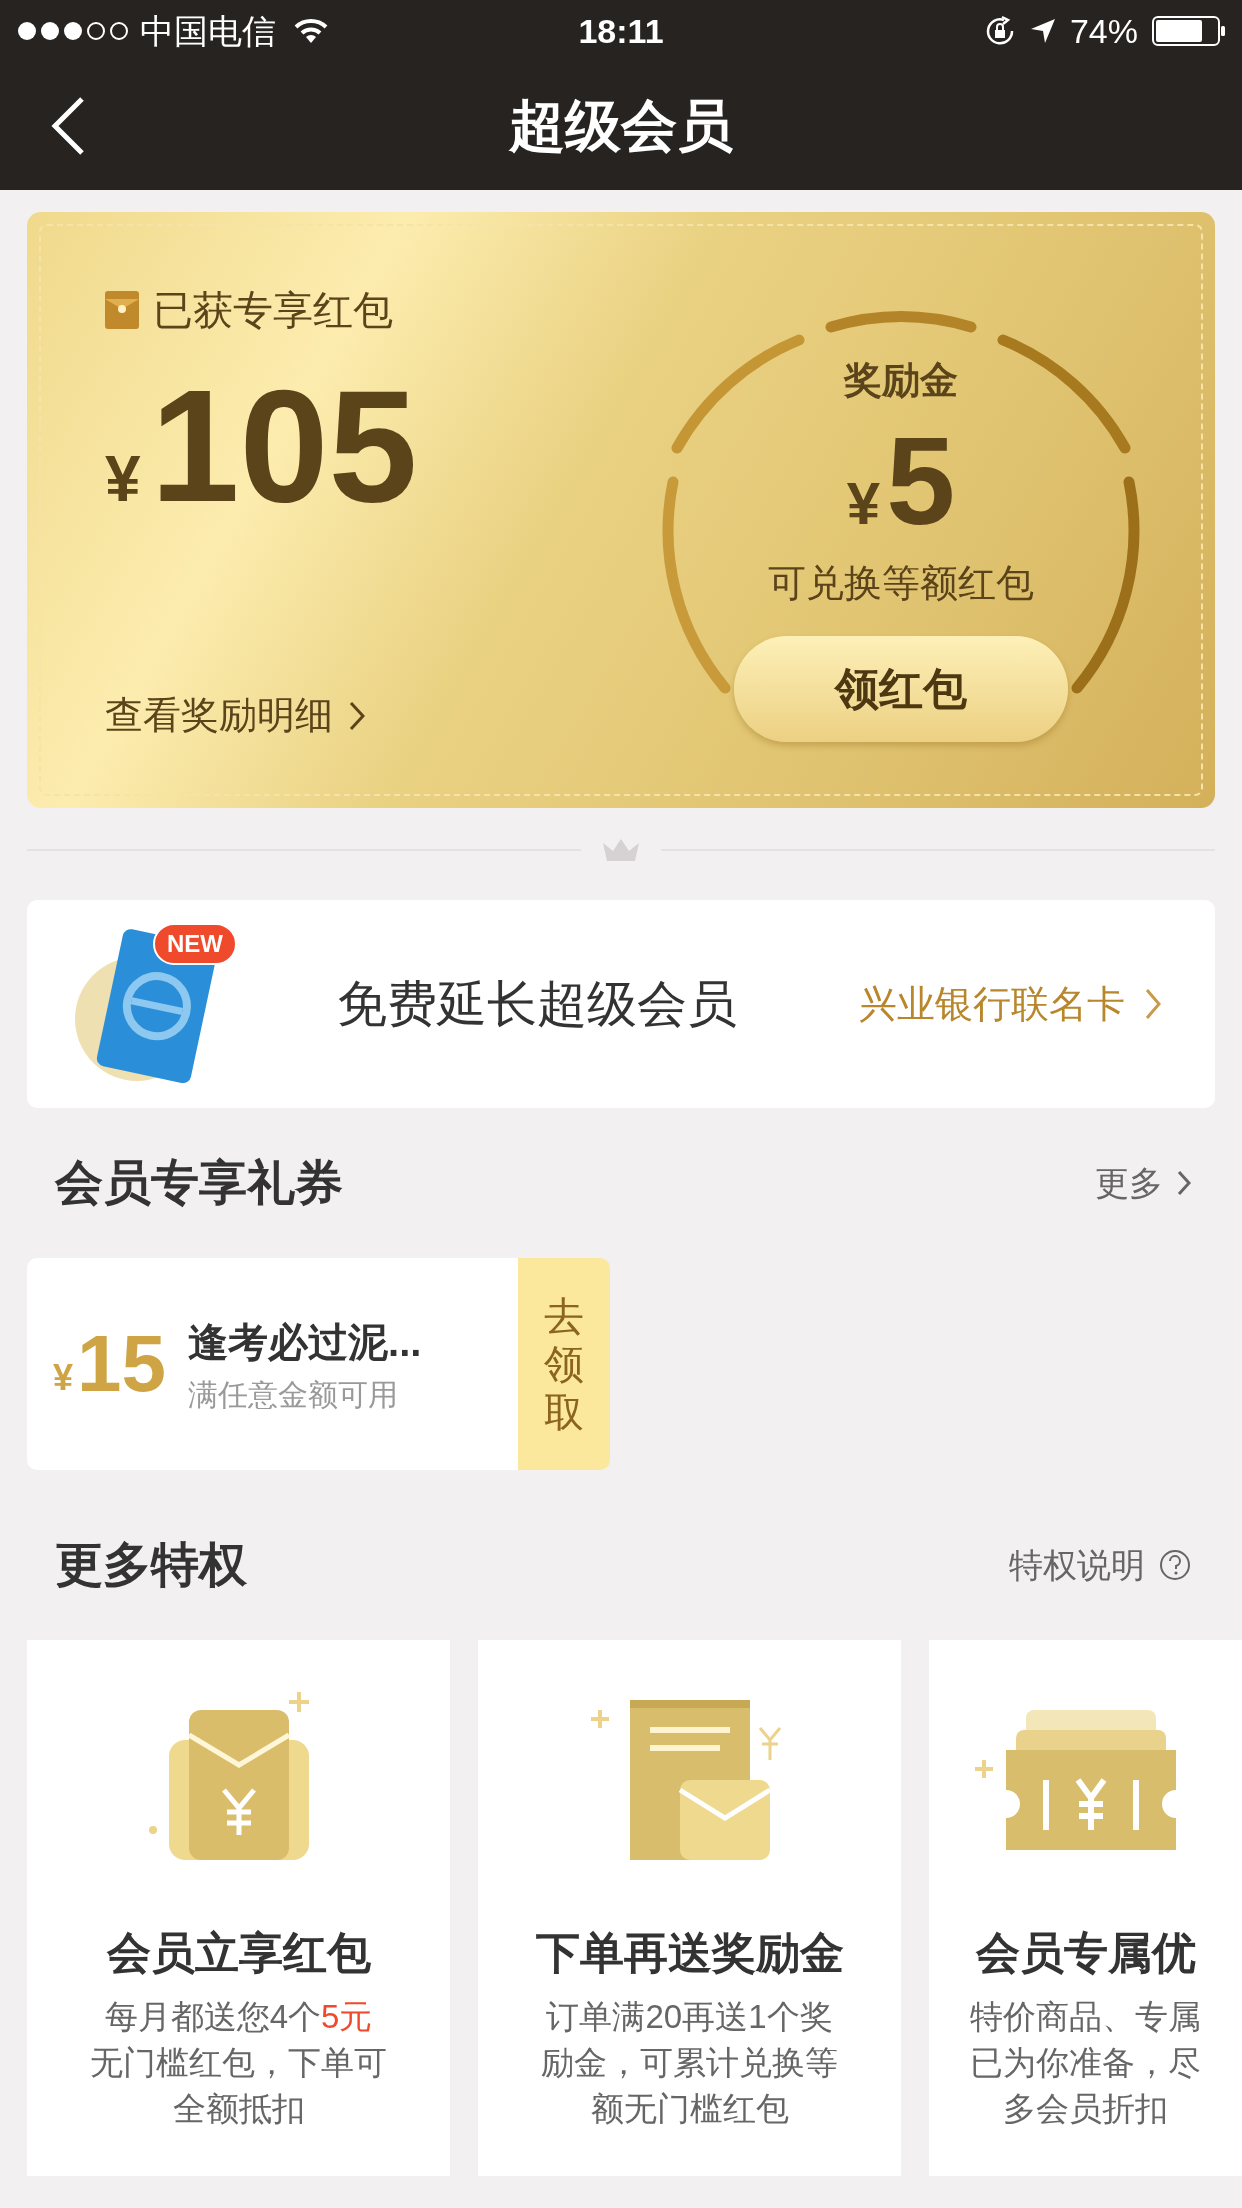 The height and width of the screenshot is (2208, 1242). Describe the element at coordinates (238, 1953) in the screenshot. I see `privilege-title: 会员立享红包` at that location.